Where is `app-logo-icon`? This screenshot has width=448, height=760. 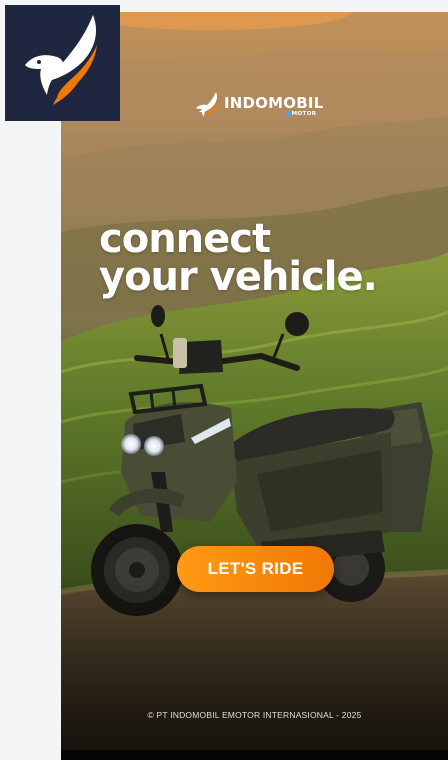 app-logo-icon is located at coordinates (62, 63).